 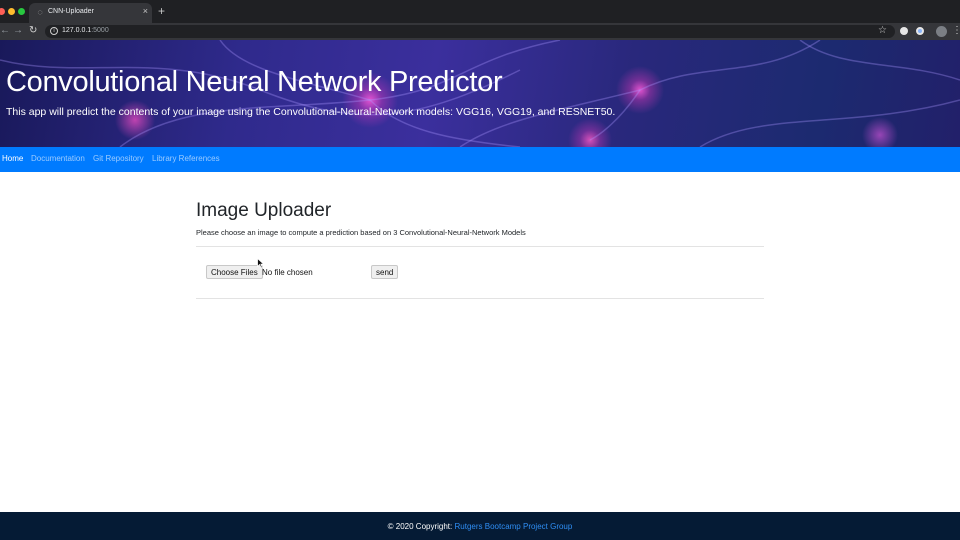 I want to click on nav-link-documentation: Documentation, so click(x=58, y=158).